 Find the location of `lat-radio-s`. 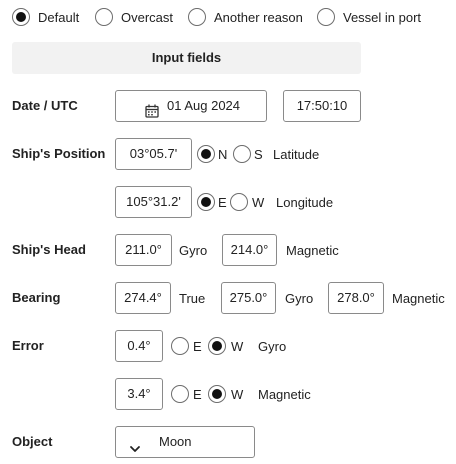

lat-radio-s is located at coordinates (242, 154).